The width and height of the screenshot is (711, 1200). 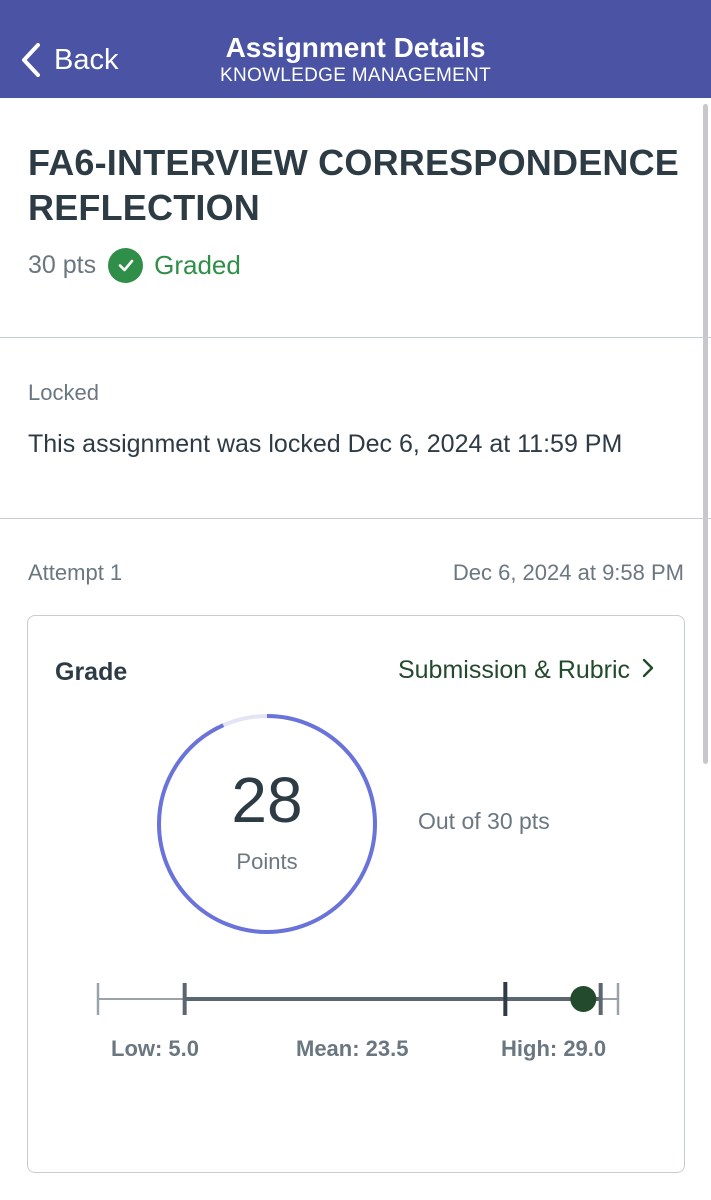 I want to click on attempt-row: Attempt 1 Dec 6, 2024 at 9:58 PM, so click(x=356, y=573).